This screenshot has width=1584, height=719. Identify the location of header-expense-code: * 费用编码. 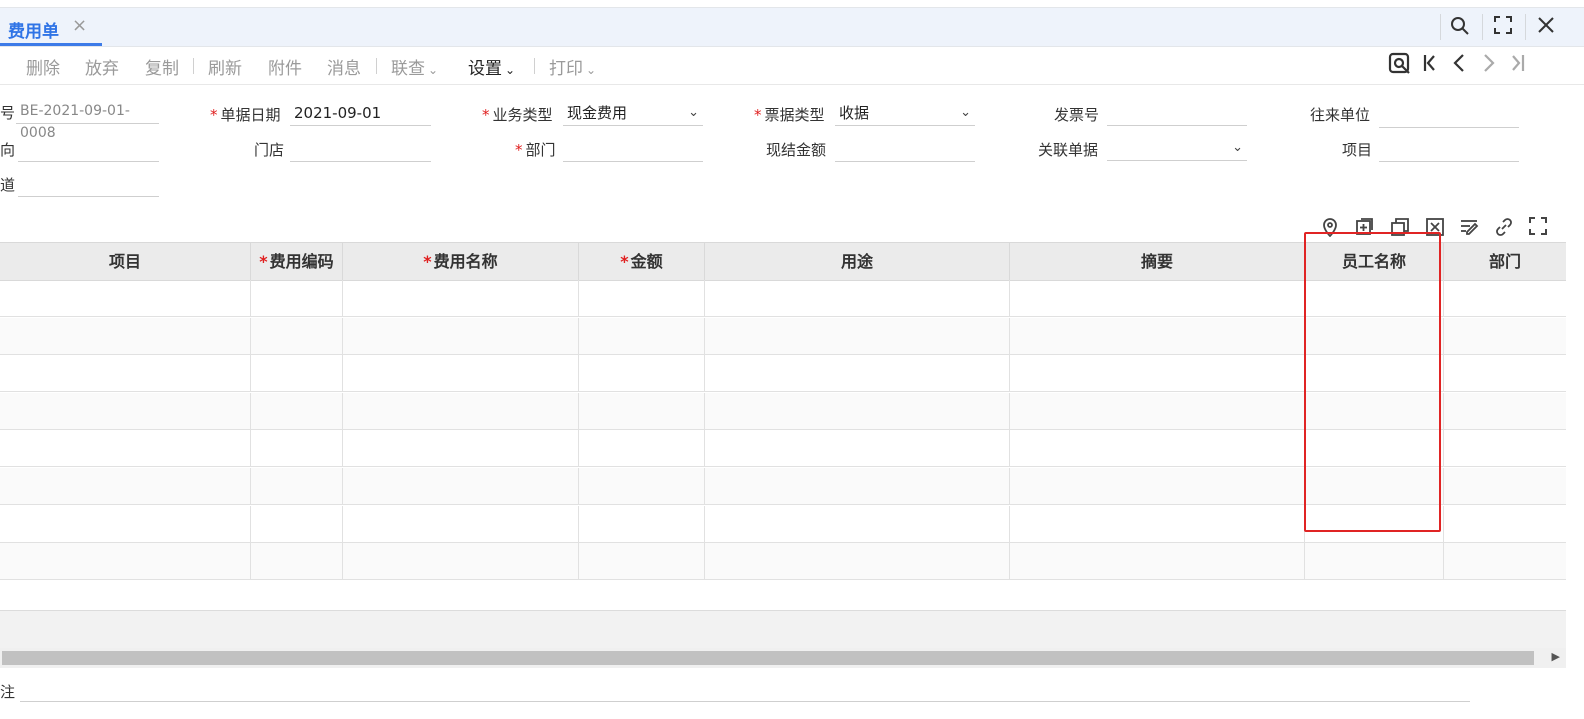
(297, 261).